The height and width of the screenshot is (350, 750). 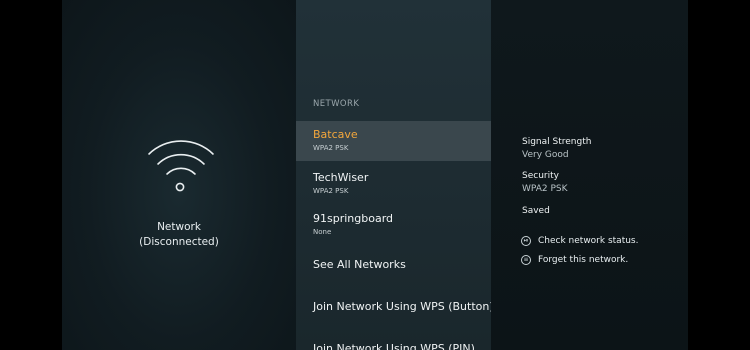 I want to click on see-all-networks: See All Networks, so click(x=393, y=266).